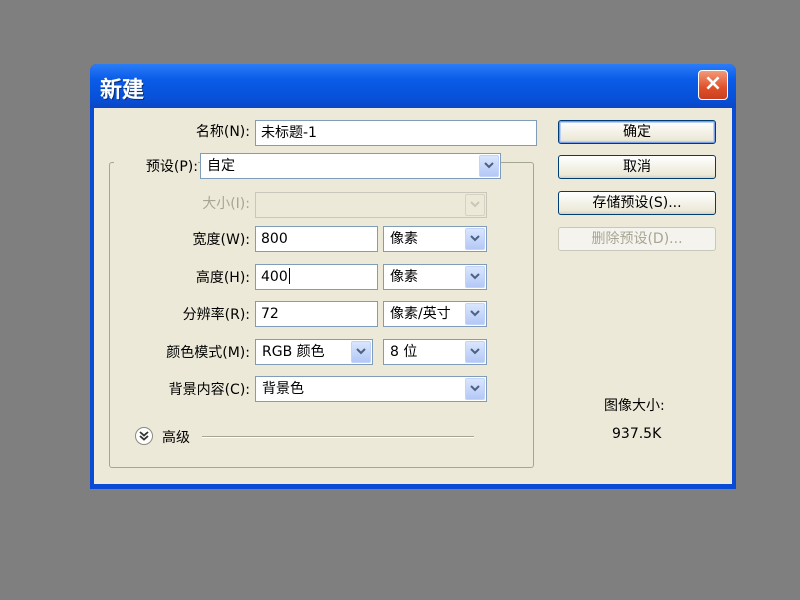 This screenshot has height=600, width=800. Describe the element at coordinates (371, 205) in the screenshot. I see `size-select` at that location.